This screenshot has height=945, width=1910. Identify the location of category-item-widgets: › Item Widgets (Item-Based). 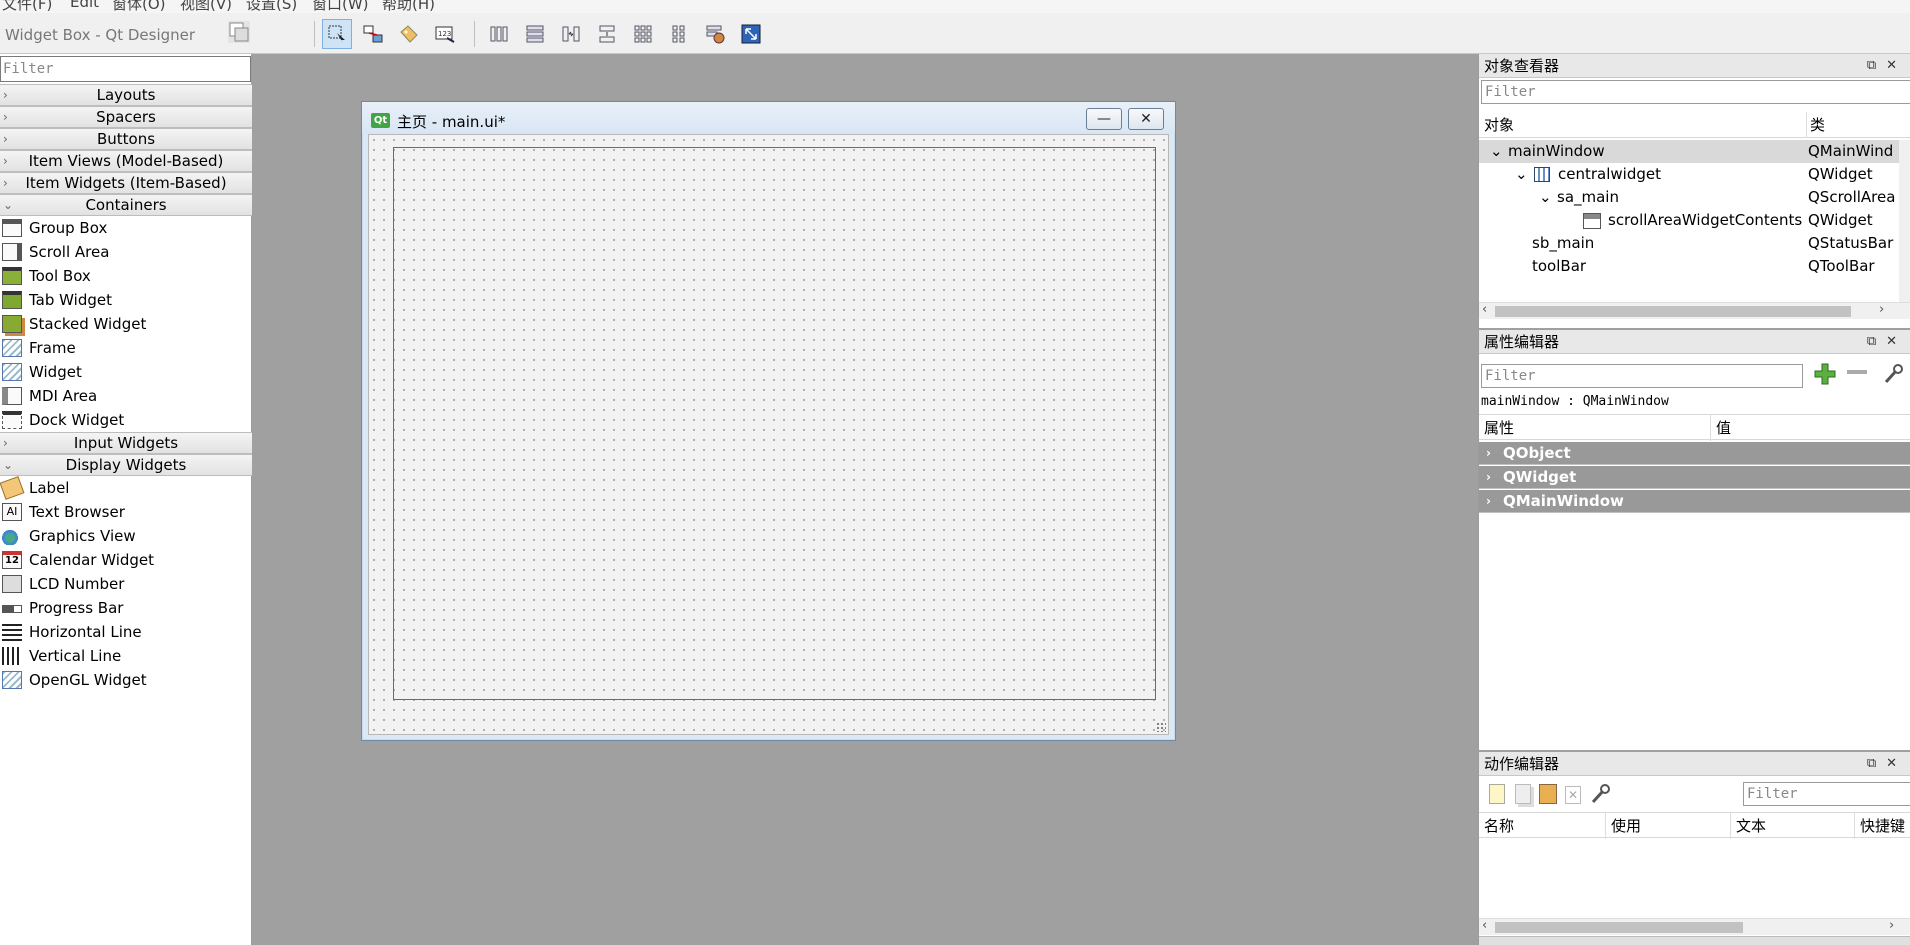
(126, 183).